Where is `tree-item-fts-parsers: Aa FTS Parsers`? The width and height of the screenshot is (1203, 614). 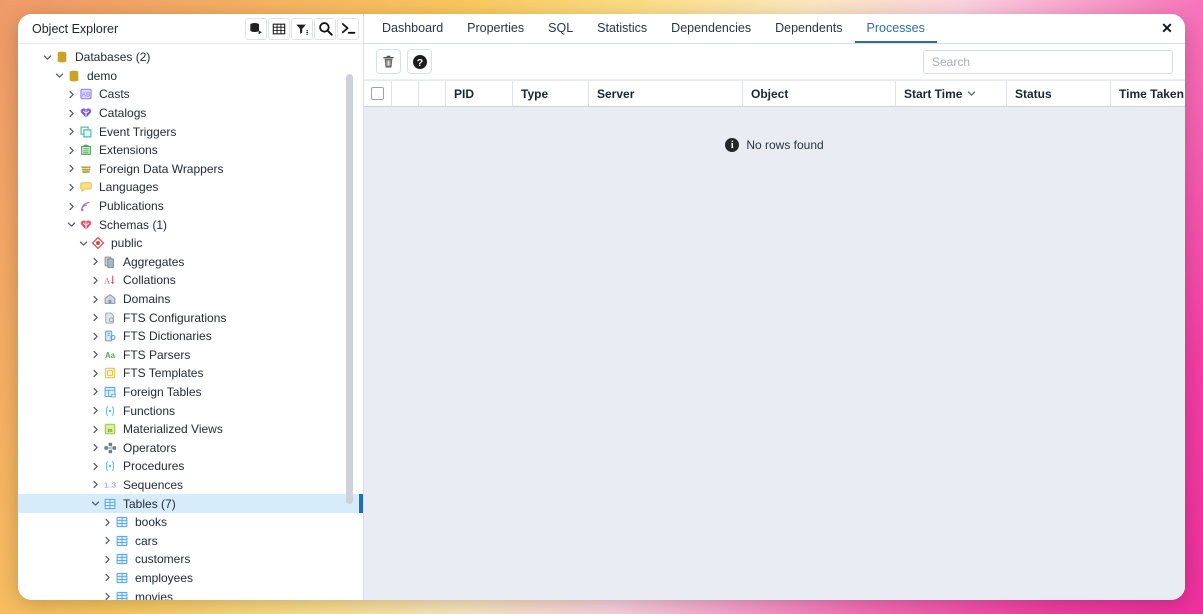 tree-item-fts-parsers: Aa FTS Parsers is located at coordinates (190, 355).